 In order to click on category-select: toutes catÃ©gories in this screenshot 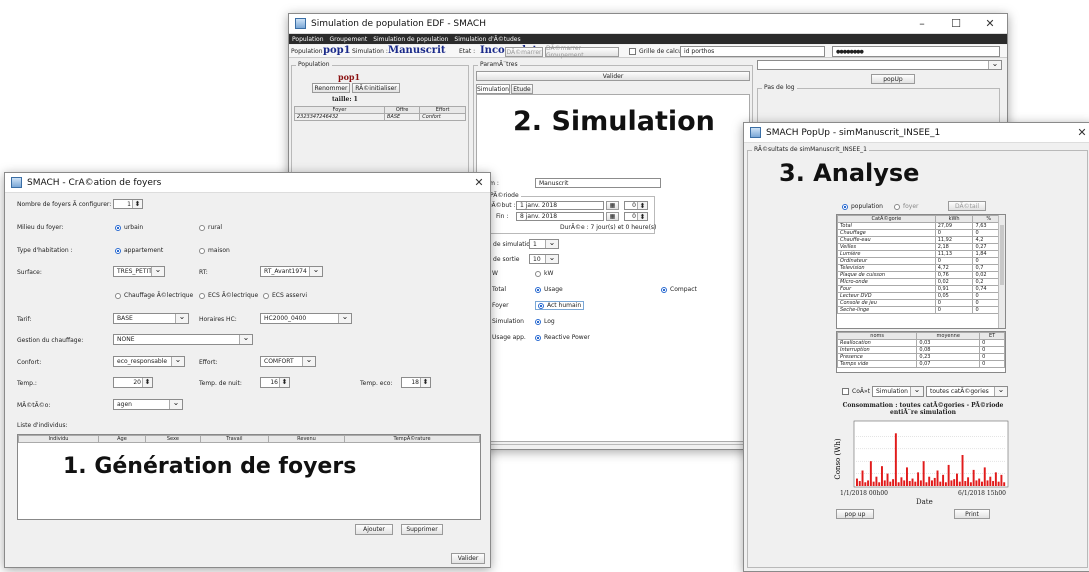, I will do `click(967, 391)`.